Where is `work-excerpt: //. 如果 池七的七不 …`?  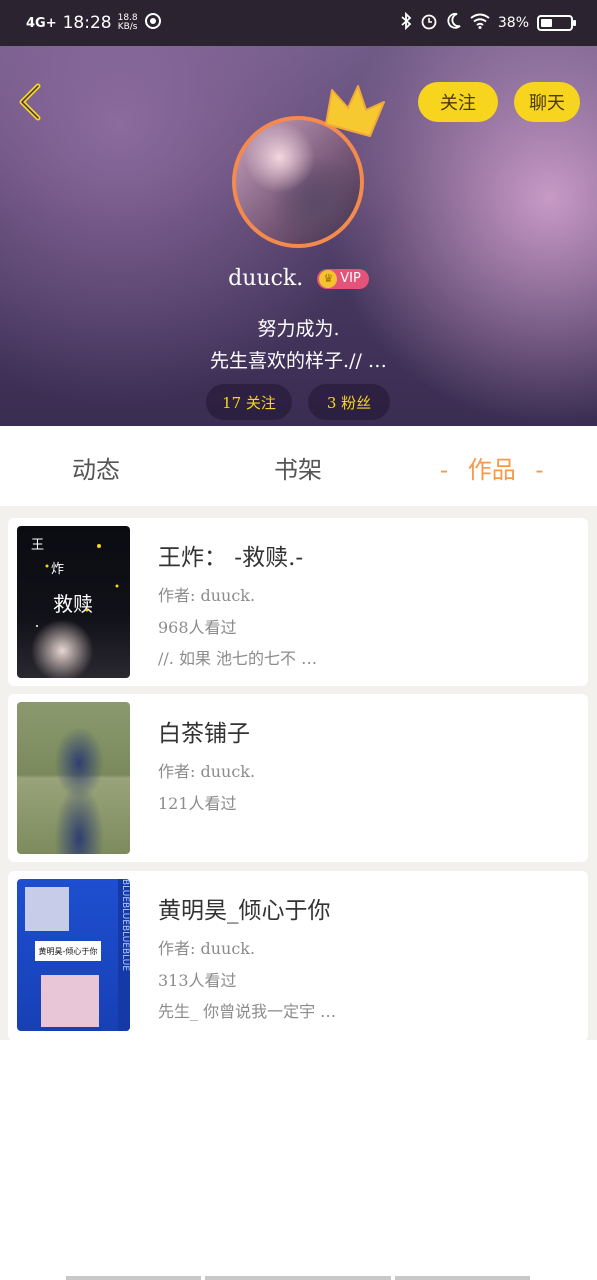 work-excerpt: //. 如果 池七的七不 … is located at coordinates (238, 658).